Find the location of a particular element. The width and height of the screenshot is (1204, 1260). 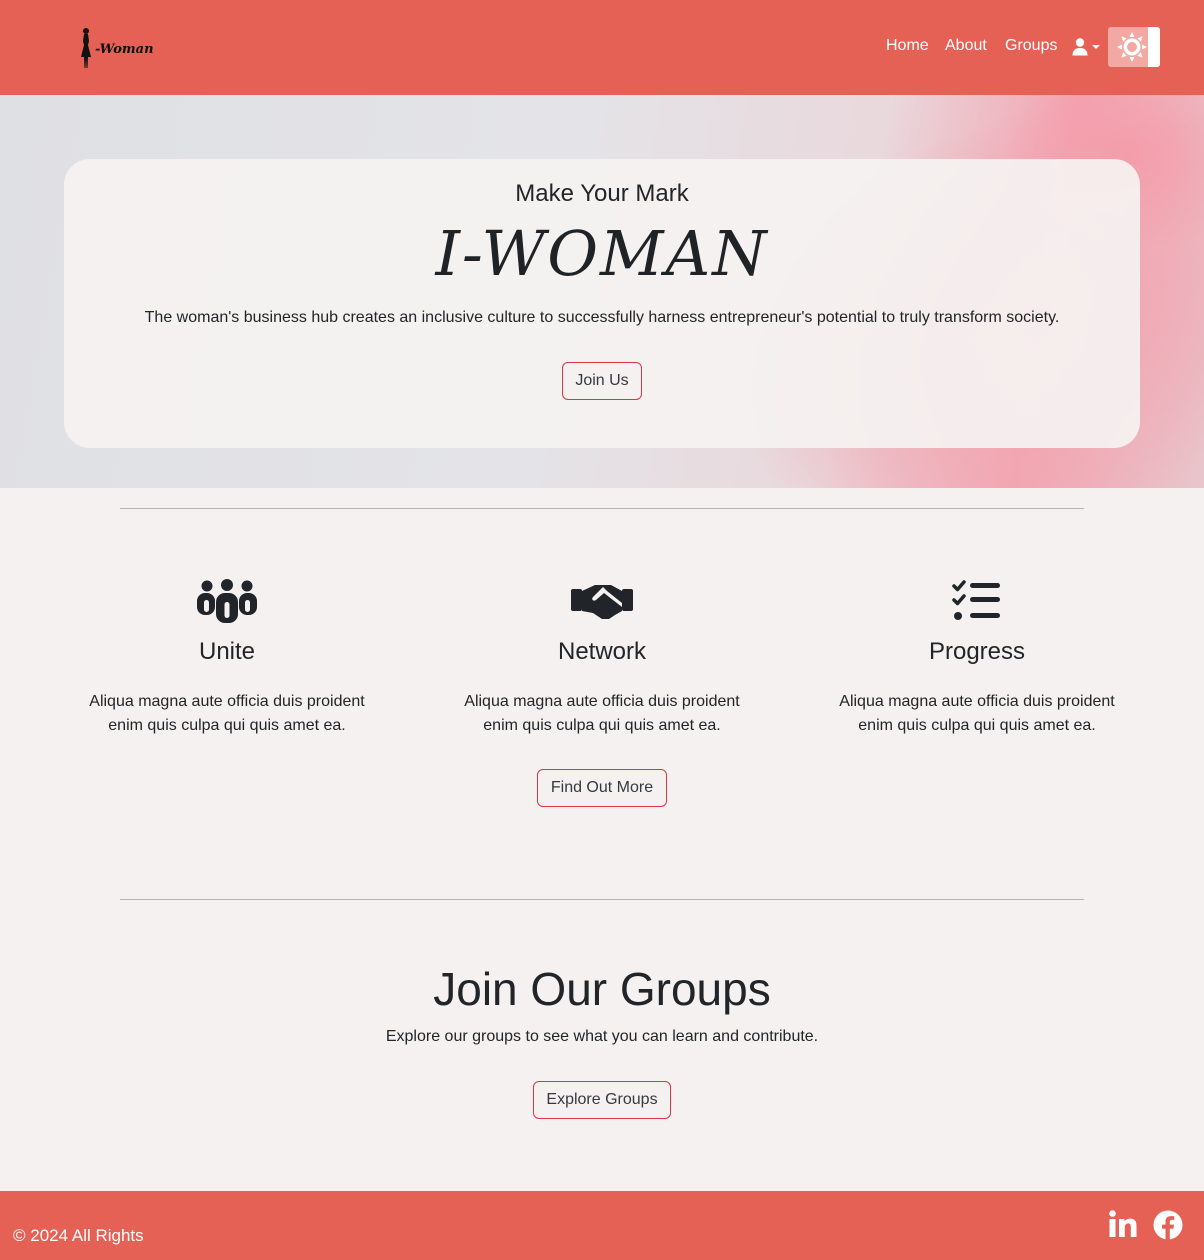

hero-eyebrow: Make Your Mark is located at coordinates (602, 193).